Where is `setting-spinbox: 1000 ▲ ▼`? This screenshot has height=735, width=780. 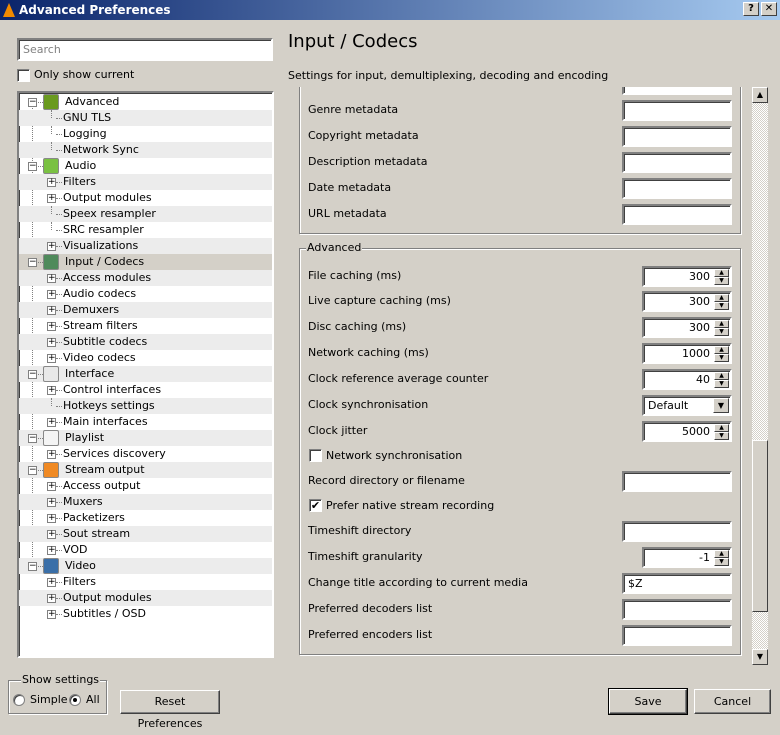 setting-spinbox: 1000 ▲ ▼ is located at coordinates (687, 353).